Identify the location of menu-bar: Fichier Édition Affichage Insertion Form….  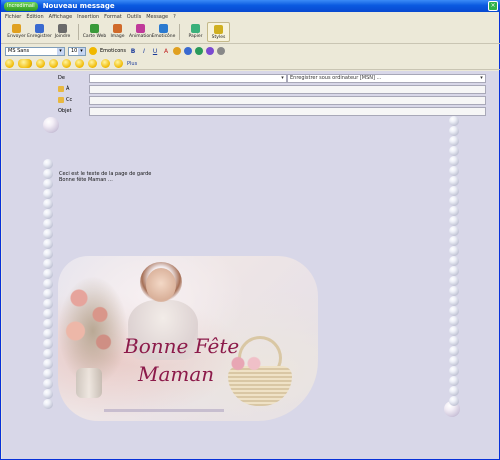
(250, 17).